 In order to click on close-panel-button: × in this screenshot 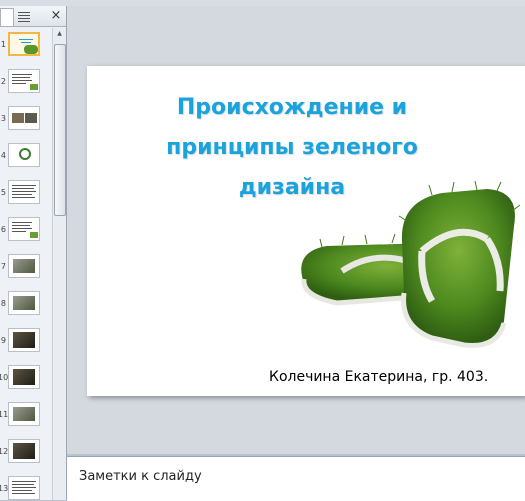, I will do `click(56, 16)`.